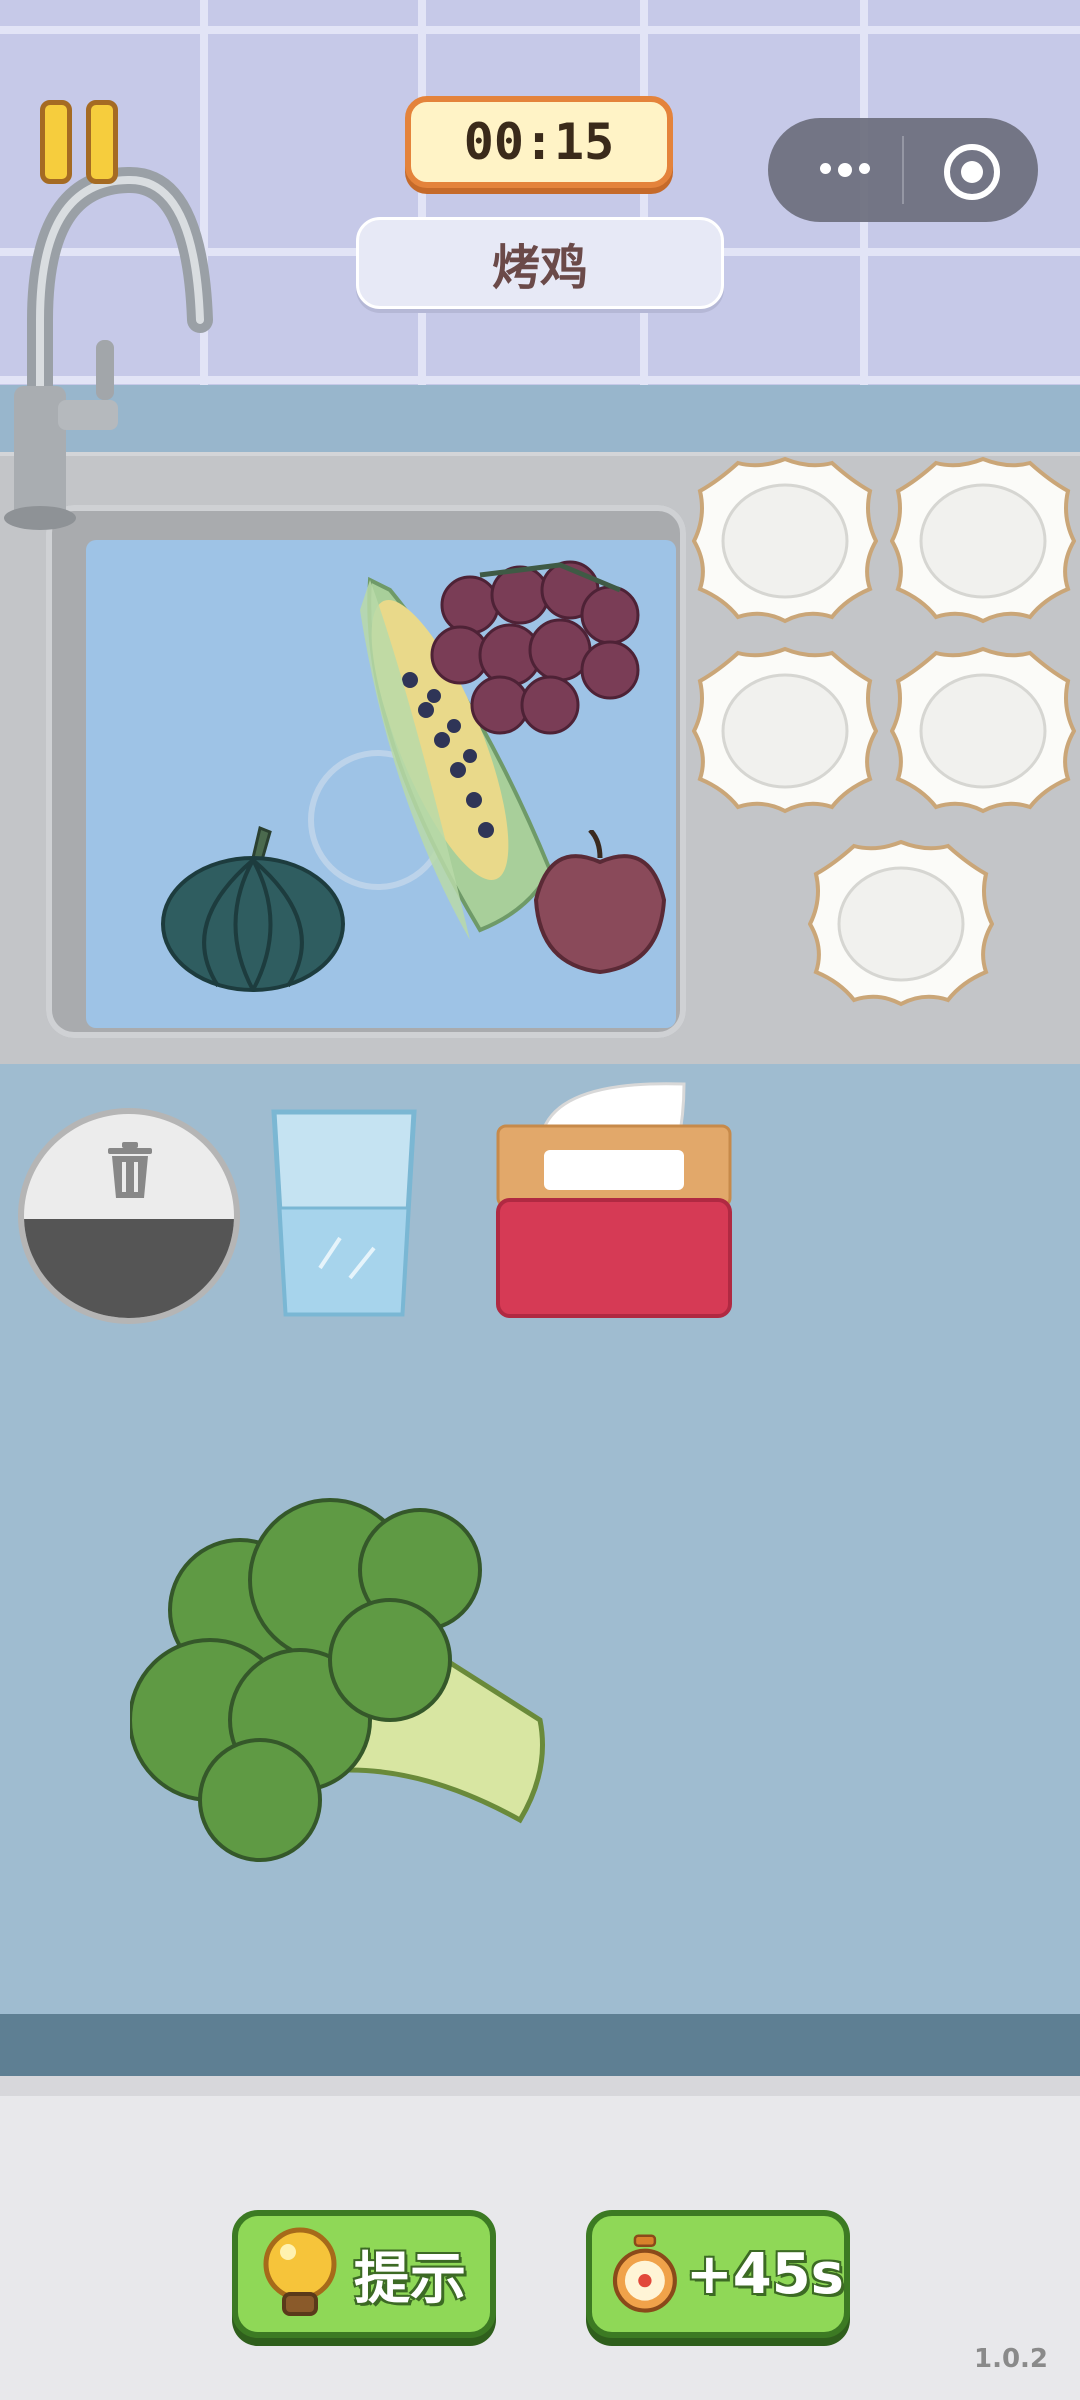 This screenshot has width=1080, height=2400. I want to click on more-dots-icon, so click(845, 170).